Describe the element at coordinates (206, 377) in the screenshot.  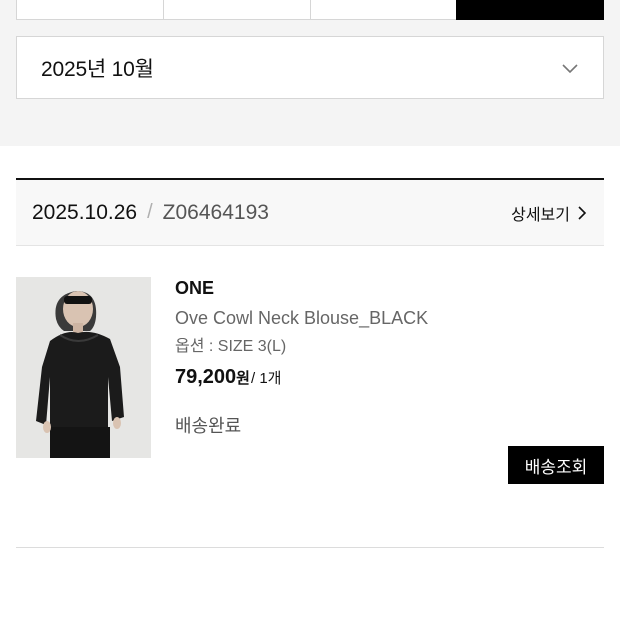
I see `product-price: 79,200` at that location.